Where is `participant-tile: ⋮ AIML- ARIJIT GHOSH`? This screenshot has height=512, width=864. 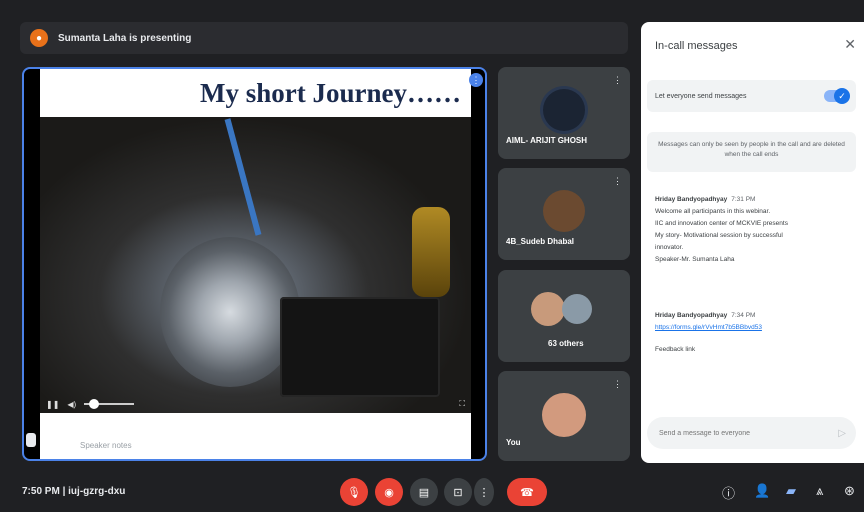
participant-tile: ⋮ AIML- ARIJIT GHOSH is located at coordinates (564, 113).